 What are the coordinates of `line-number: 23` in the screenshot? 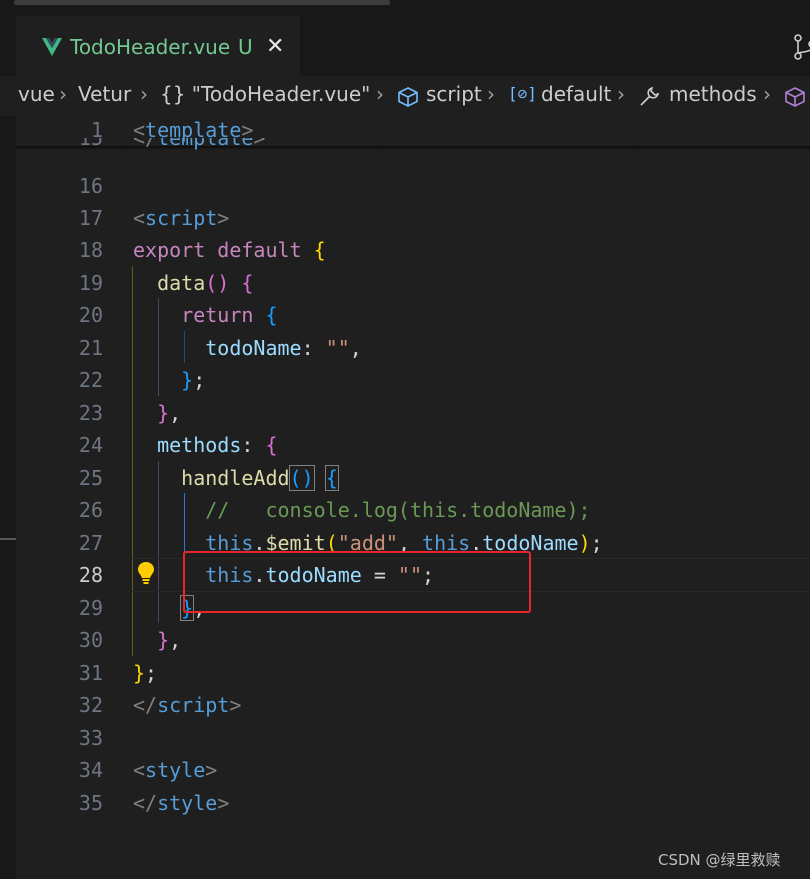 It's located at (90, 413).